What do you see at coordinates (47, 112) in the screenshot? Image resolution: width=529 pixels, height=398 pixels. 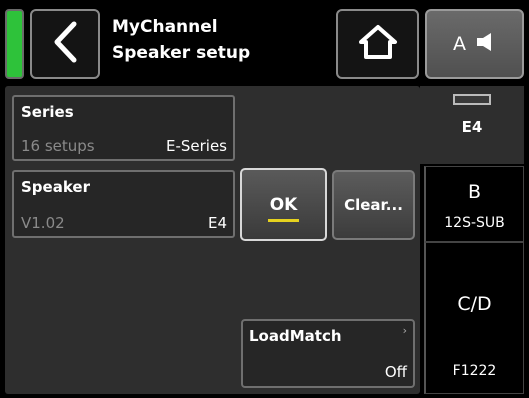 I see `series-title: Series` at bounding box center [47, 112].